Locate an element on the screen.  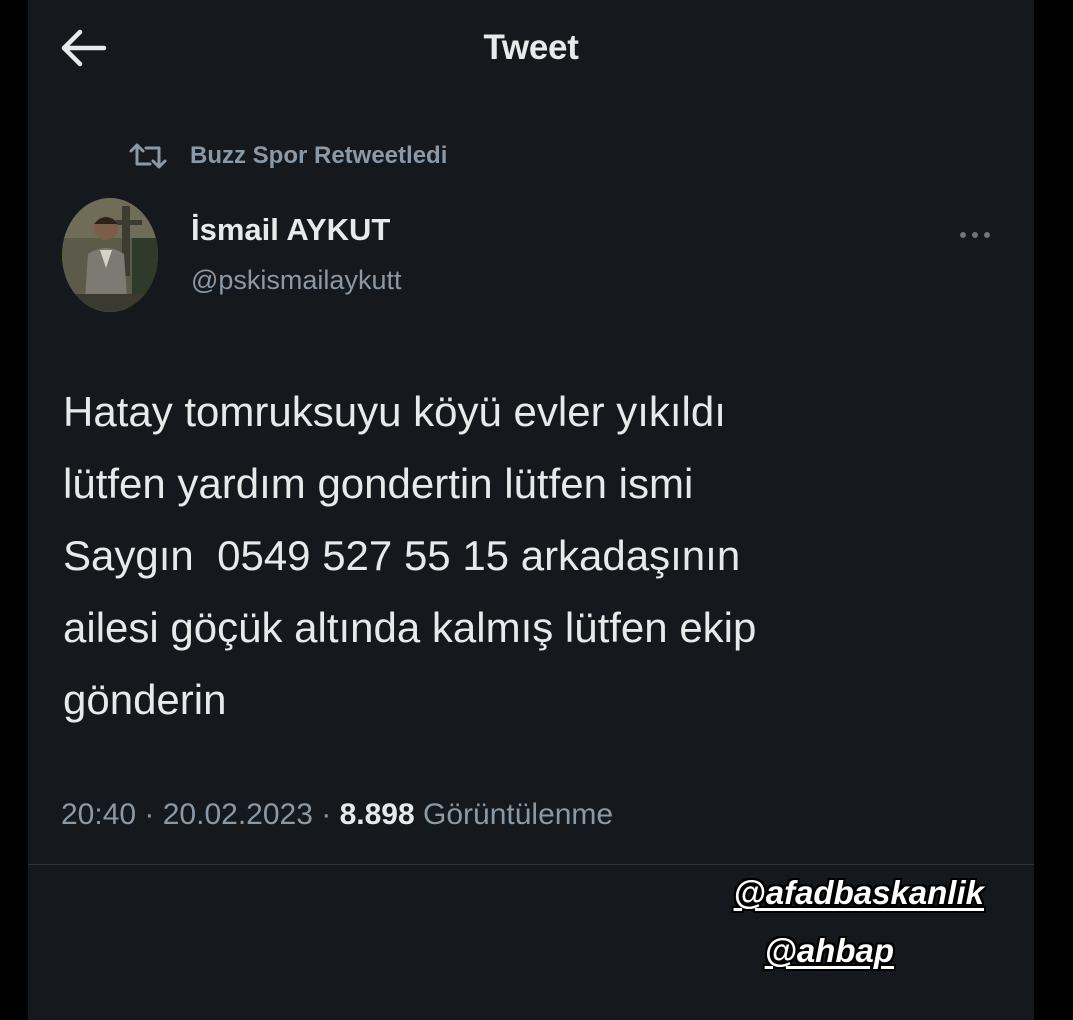
retweet-icon is located at coordinates (148, 156).